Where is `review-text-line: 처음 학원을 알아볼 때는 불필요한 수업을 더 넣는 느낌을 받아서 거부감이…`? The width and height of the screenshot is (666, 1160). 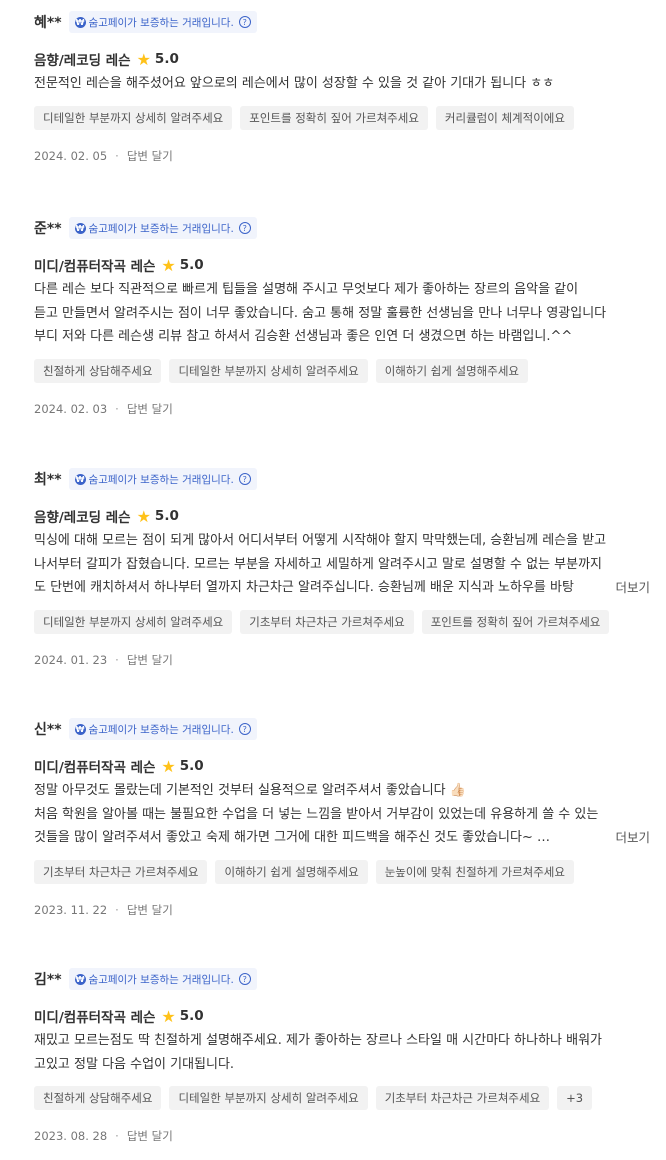
review-text-line: 처음 학원을 알아볼 때는 불필요한 수업을 더 넣는 느낌을 받아서 거부감이… is located at coordinates (316, 814).